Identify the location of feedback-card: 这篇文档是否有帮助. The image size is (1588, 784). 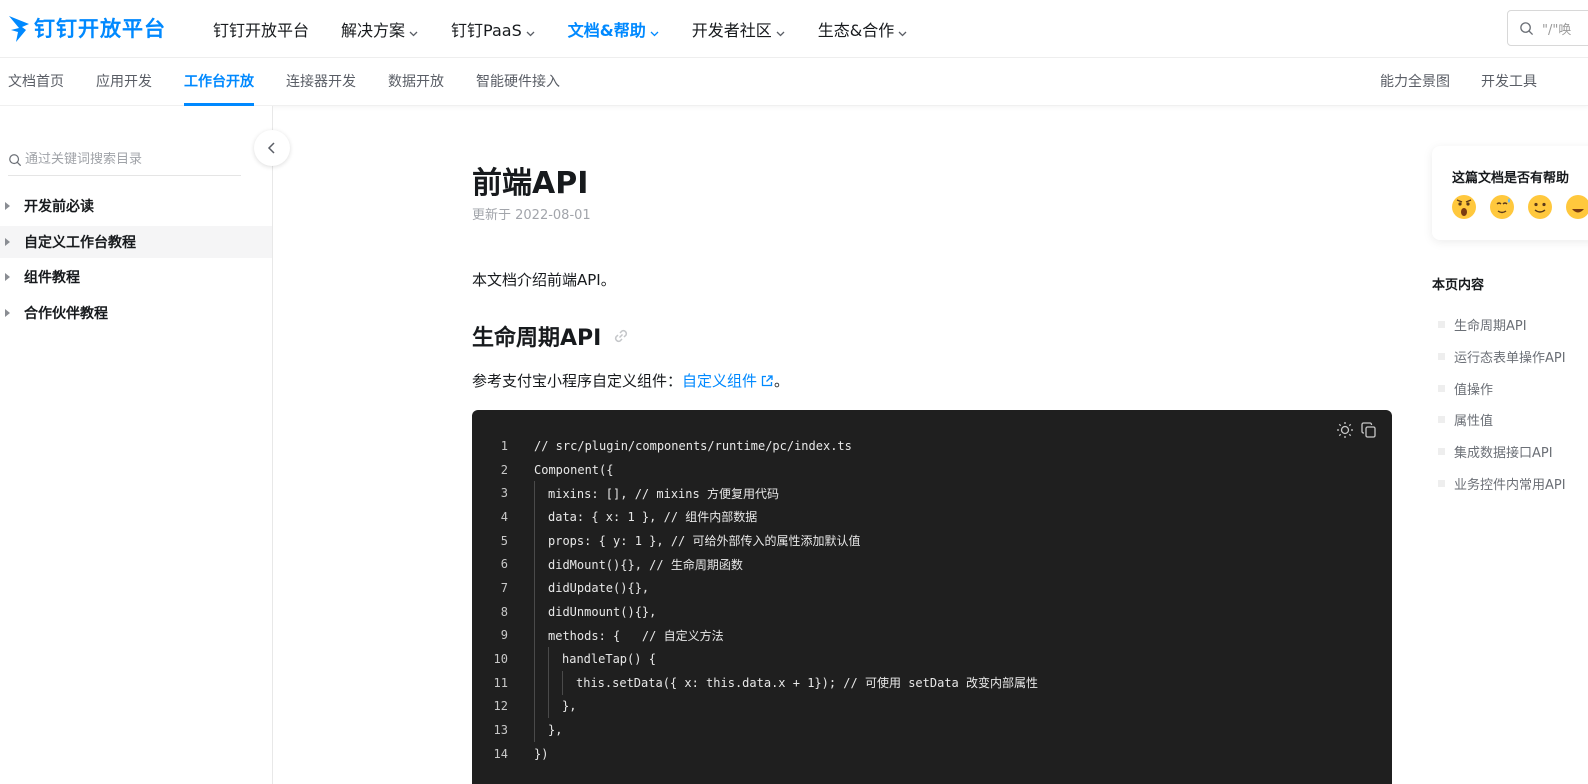
(1510, 193).